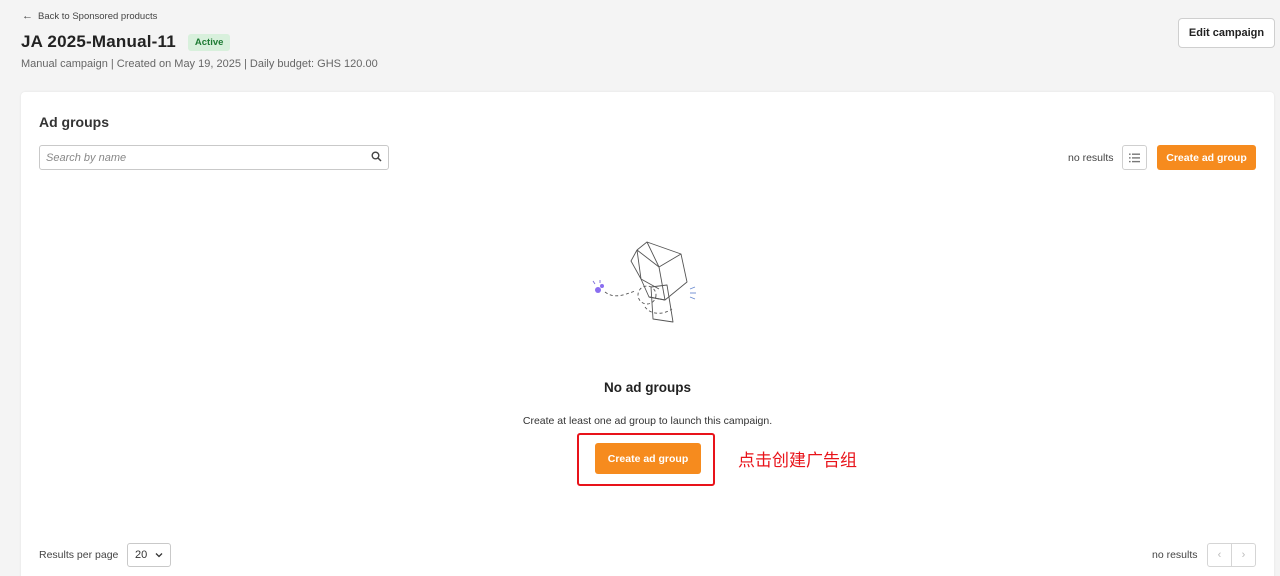 Image resolution: width=1280 pixels, height=576 pixels. Describe the element at coordinates (141, 555) in the screenshot. I see `results-per-page-value: 20` at that location.